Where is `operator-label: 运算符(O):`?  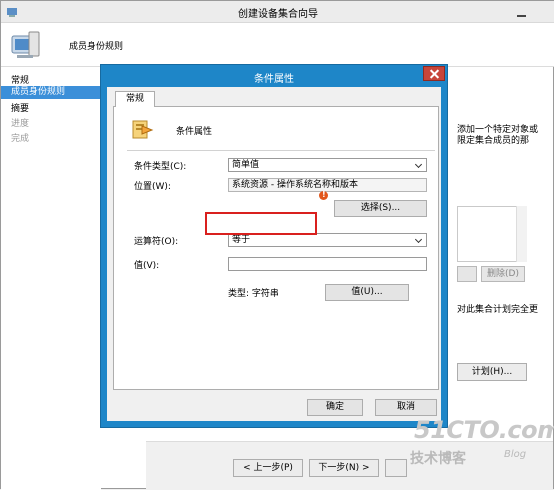
operator-label: 运算符(O): is located at coordinates (156, 242).